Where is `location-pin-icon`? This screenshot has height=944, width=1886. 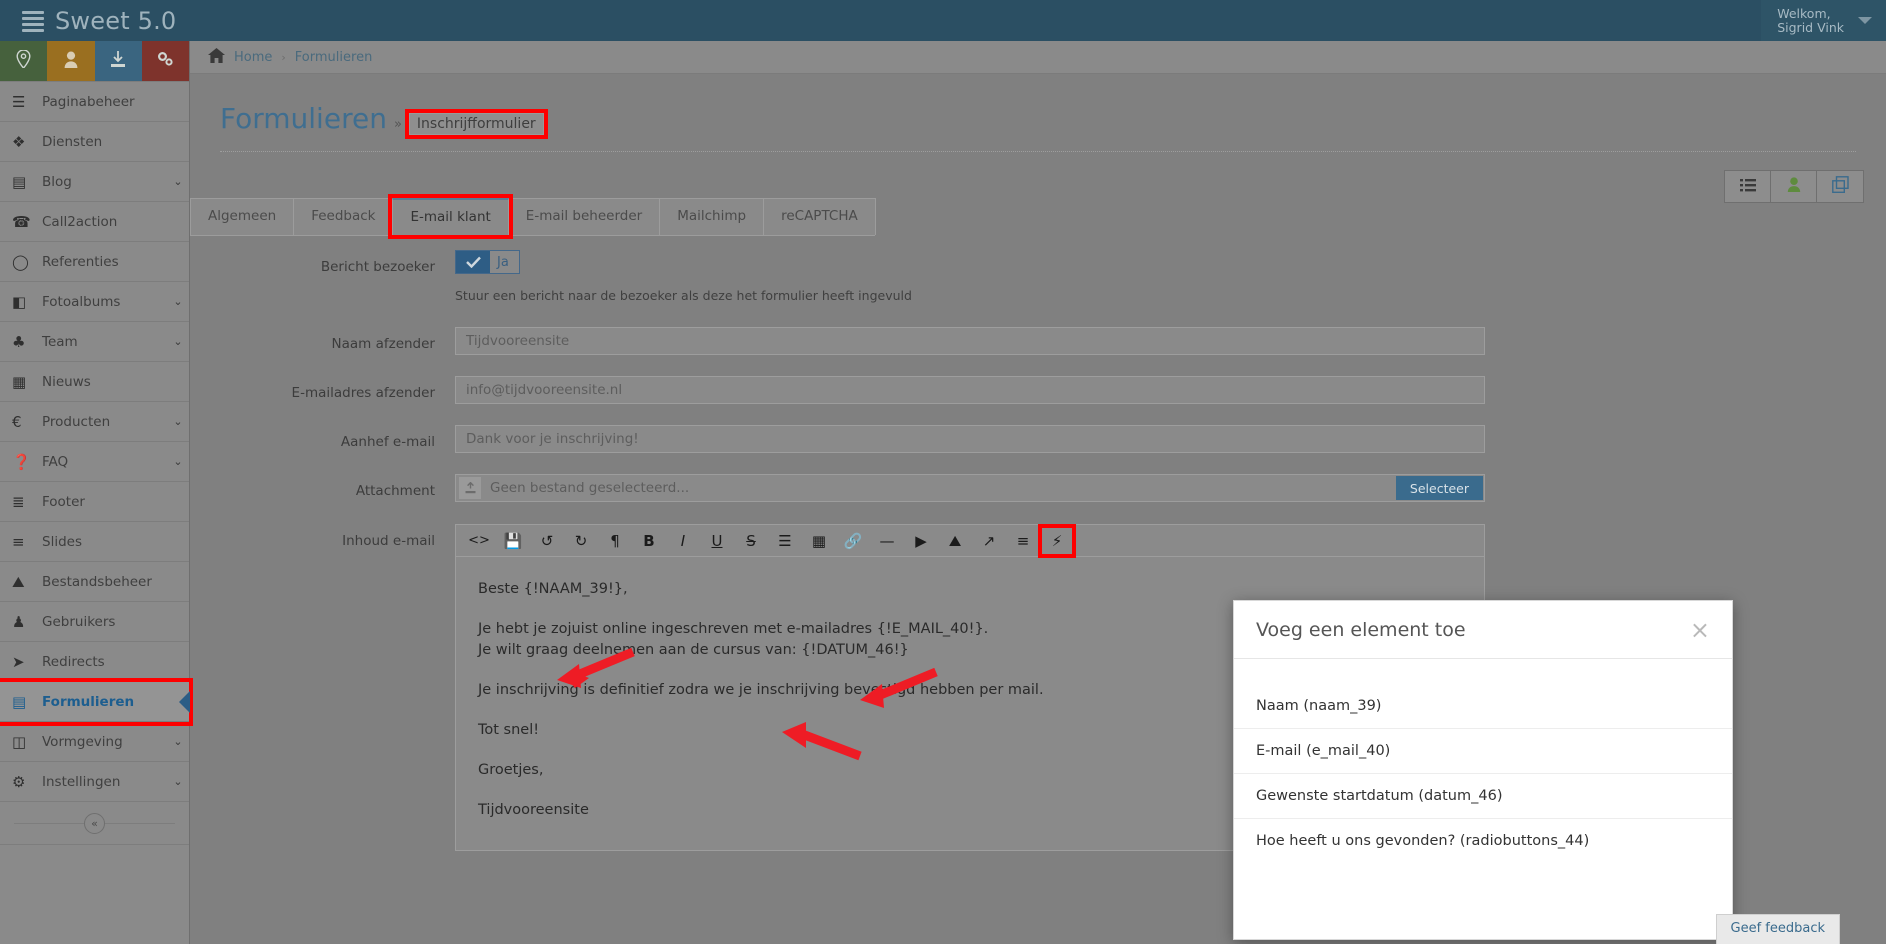
location-pin-icon is located at coordinates (23, 60).